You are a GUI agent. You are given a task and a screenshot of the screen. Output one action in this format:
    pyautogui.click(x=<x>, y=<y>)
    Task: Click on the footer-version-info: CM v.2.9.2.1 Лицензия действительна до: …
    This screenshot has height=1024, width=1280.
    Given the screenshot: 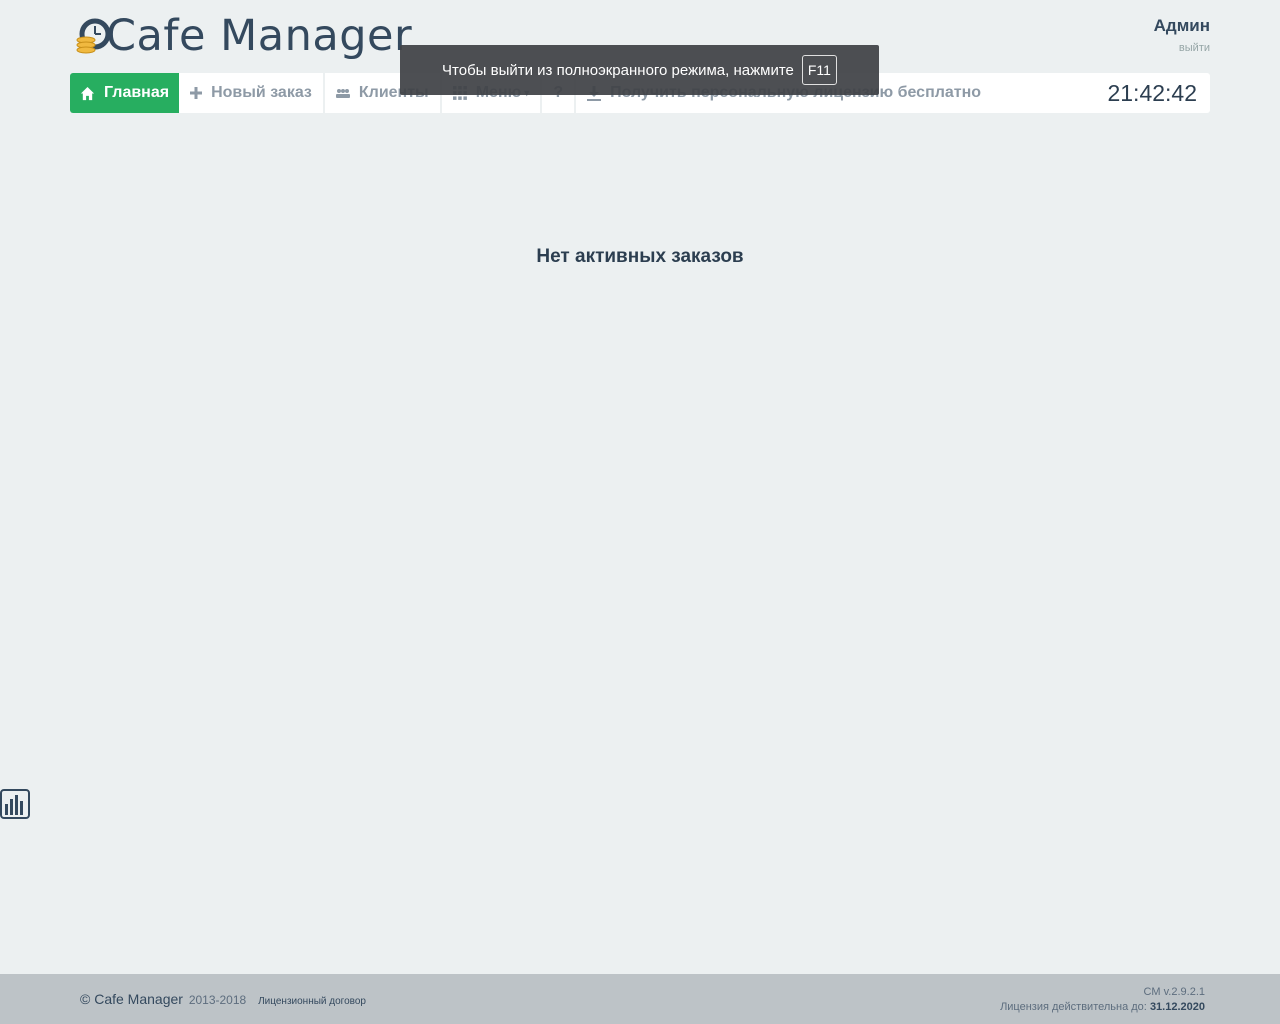 What is the action you would take?
    pyautogui.click(x=1102, y=1000)
    